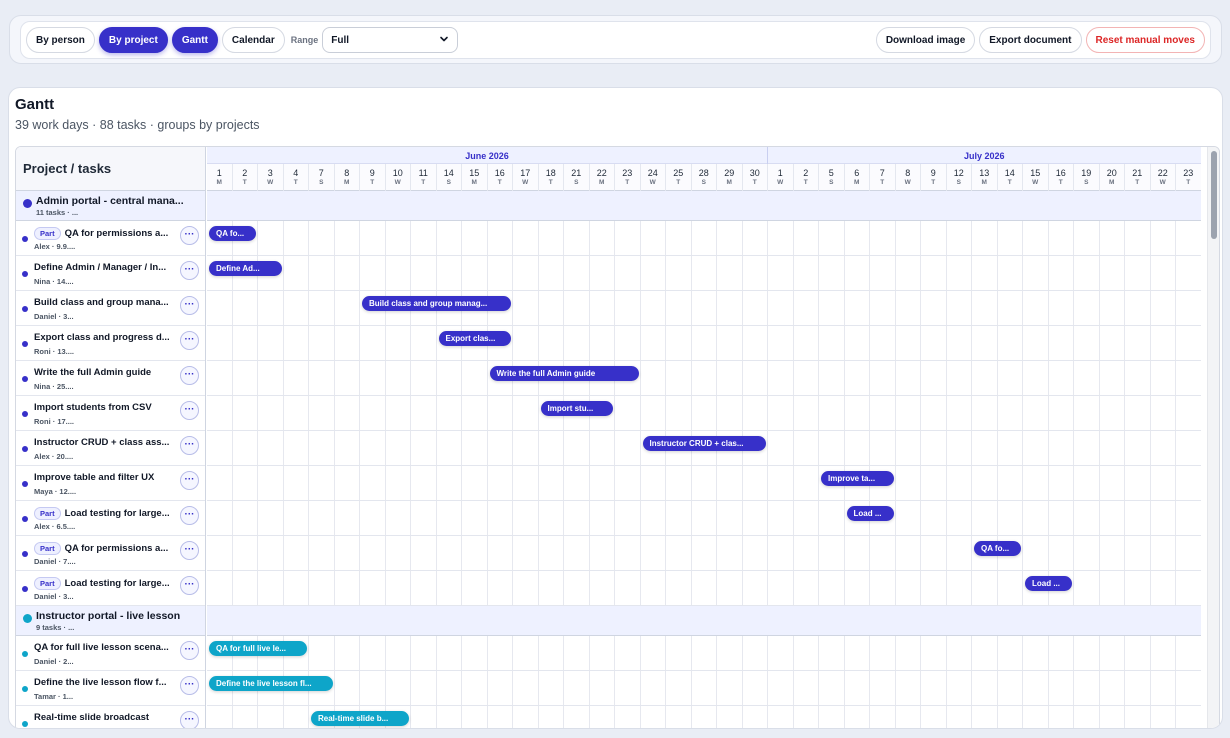  I want to click on task-row: Real-time slide broadcast ···, so click(110, 717).